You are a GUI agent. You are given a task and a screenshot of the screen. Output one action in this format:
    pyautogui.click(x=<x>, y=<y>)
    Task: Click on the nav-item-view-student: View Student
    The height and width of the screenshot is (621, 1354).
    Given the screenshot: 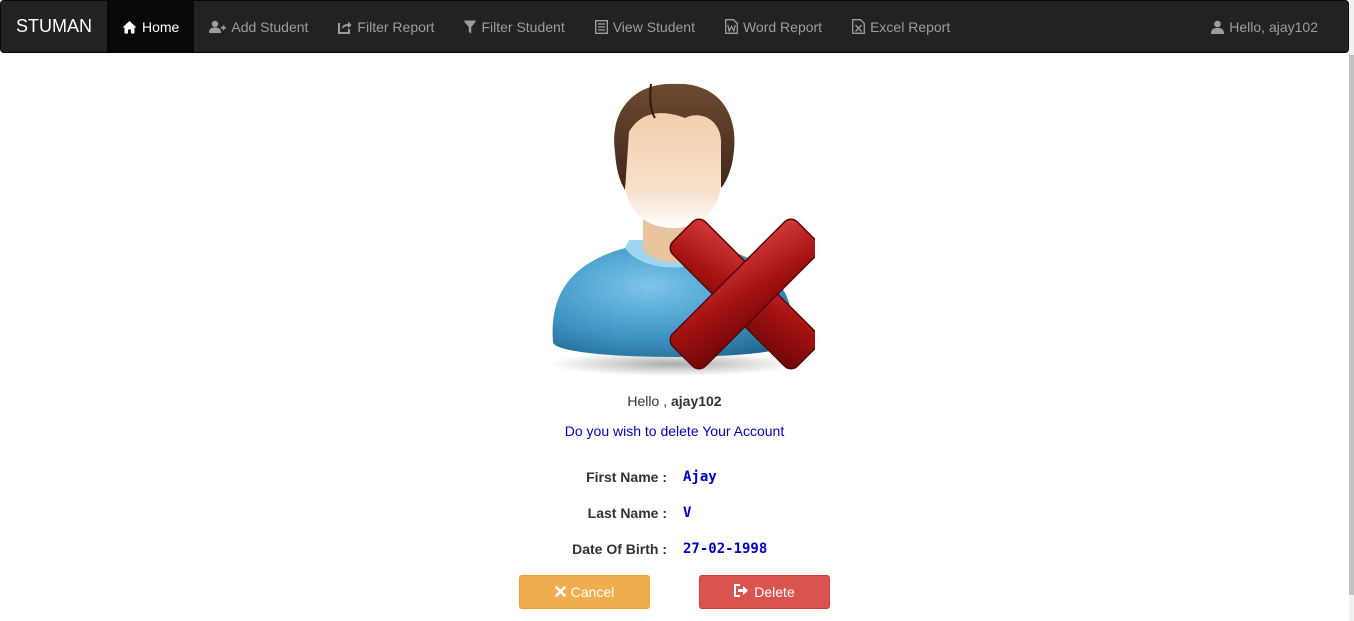 What is the action you would take?
    pyautogui.click(x=645, y=26)
    